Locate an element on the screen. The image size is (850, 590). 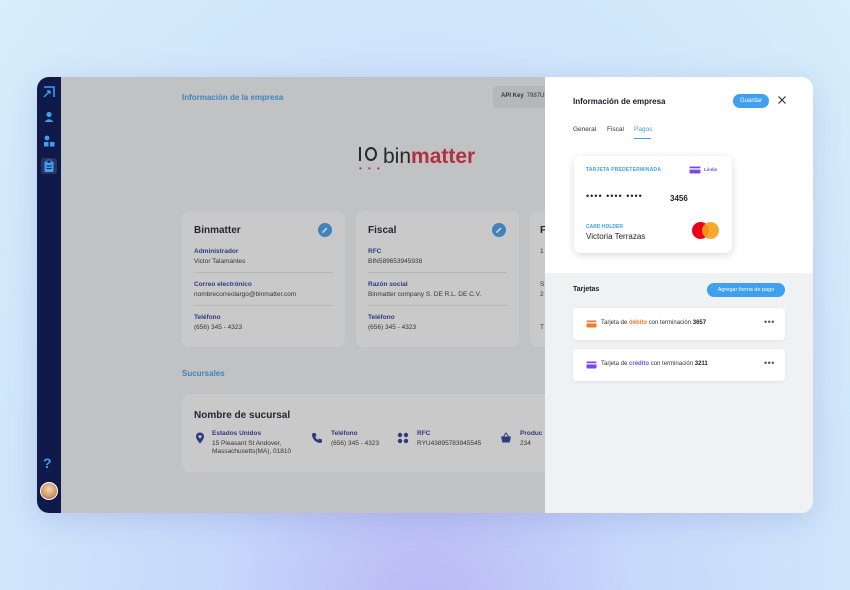
default-card-label: TARJETA PREDETERMINADA is located at coordinates (624, 170).